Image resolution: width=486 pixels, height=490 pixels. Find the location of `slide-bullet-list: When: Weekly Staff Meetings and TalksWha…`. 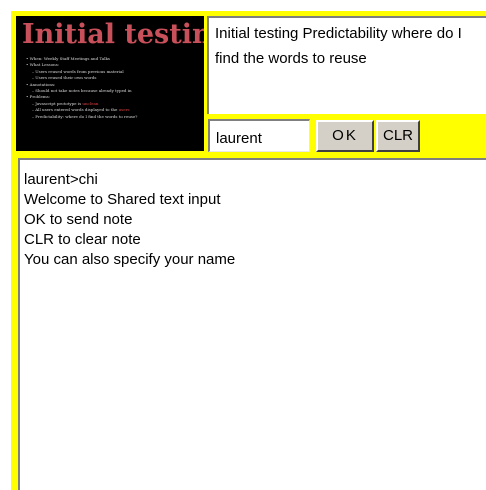

slide-bullet-list: When: Weekly Staff Meetings and TalksWha… is located at coordinates (112, 88).